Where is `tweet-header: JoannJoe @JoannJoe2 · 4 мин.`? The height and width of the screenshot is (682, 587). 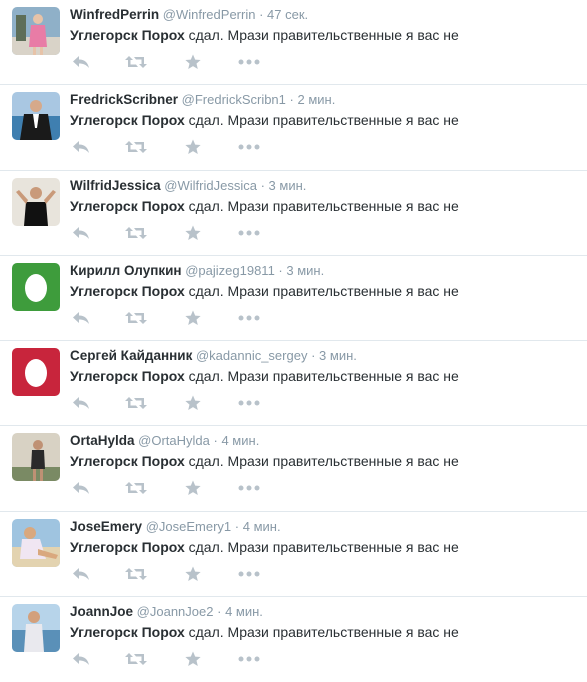
tweet-header: JoannJoe @JoannJoe2 · 4 мин. is located at coordinates (166, 611).